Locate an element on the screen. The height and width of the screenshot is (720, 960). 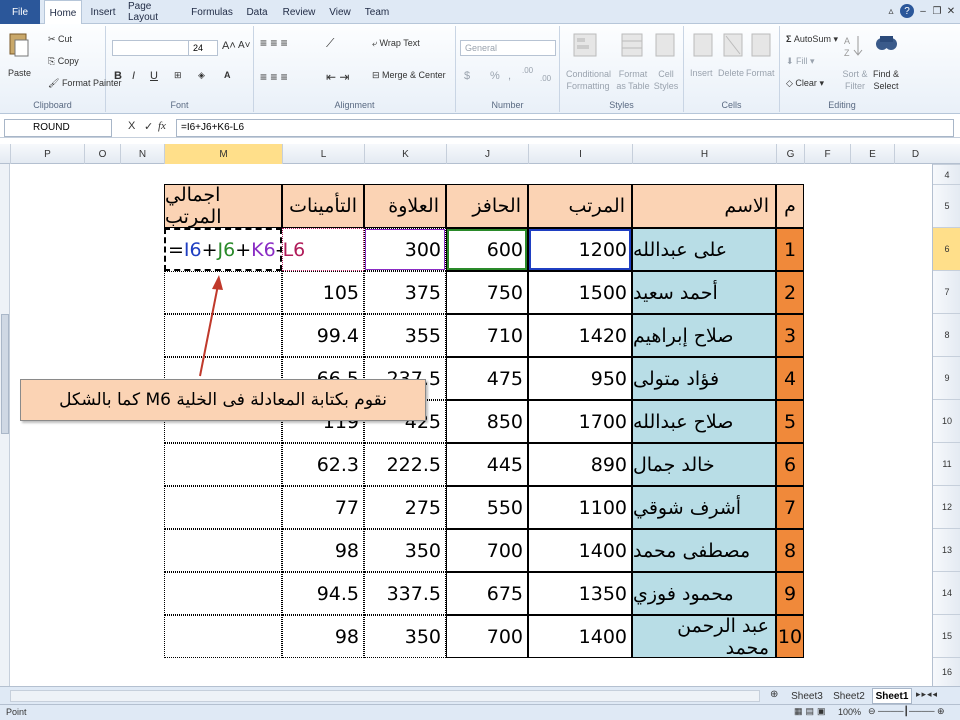
sort-filter-icon: AZ is located at coordinates (853, 45).